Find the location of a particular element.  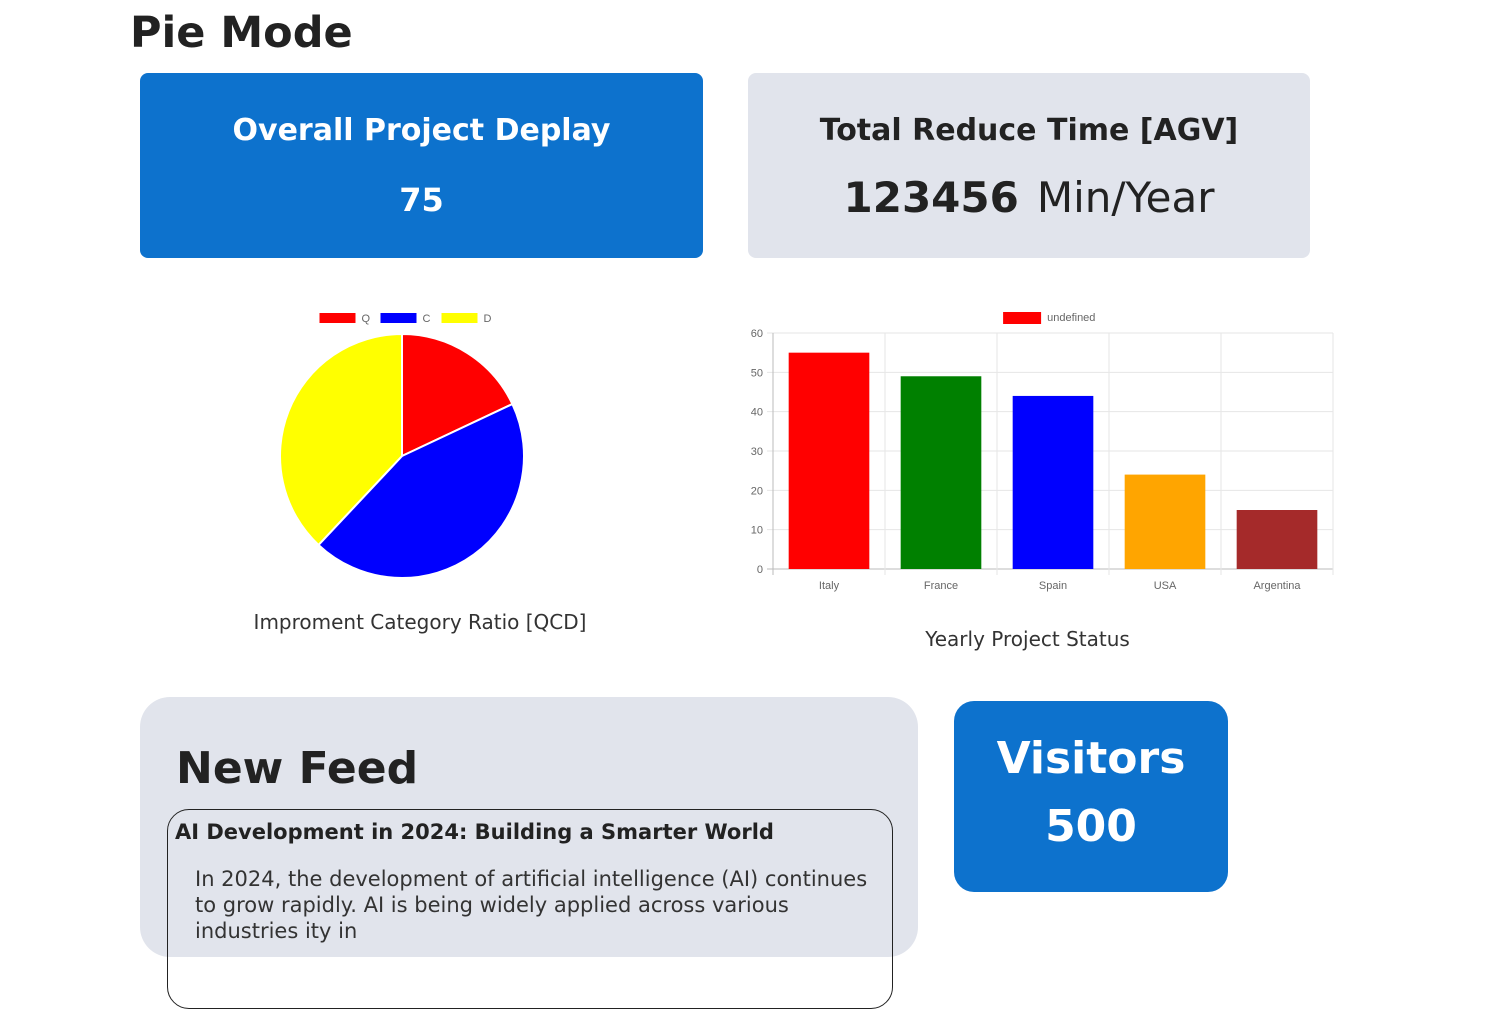

bar-italy is located at coordinates (829, 460).